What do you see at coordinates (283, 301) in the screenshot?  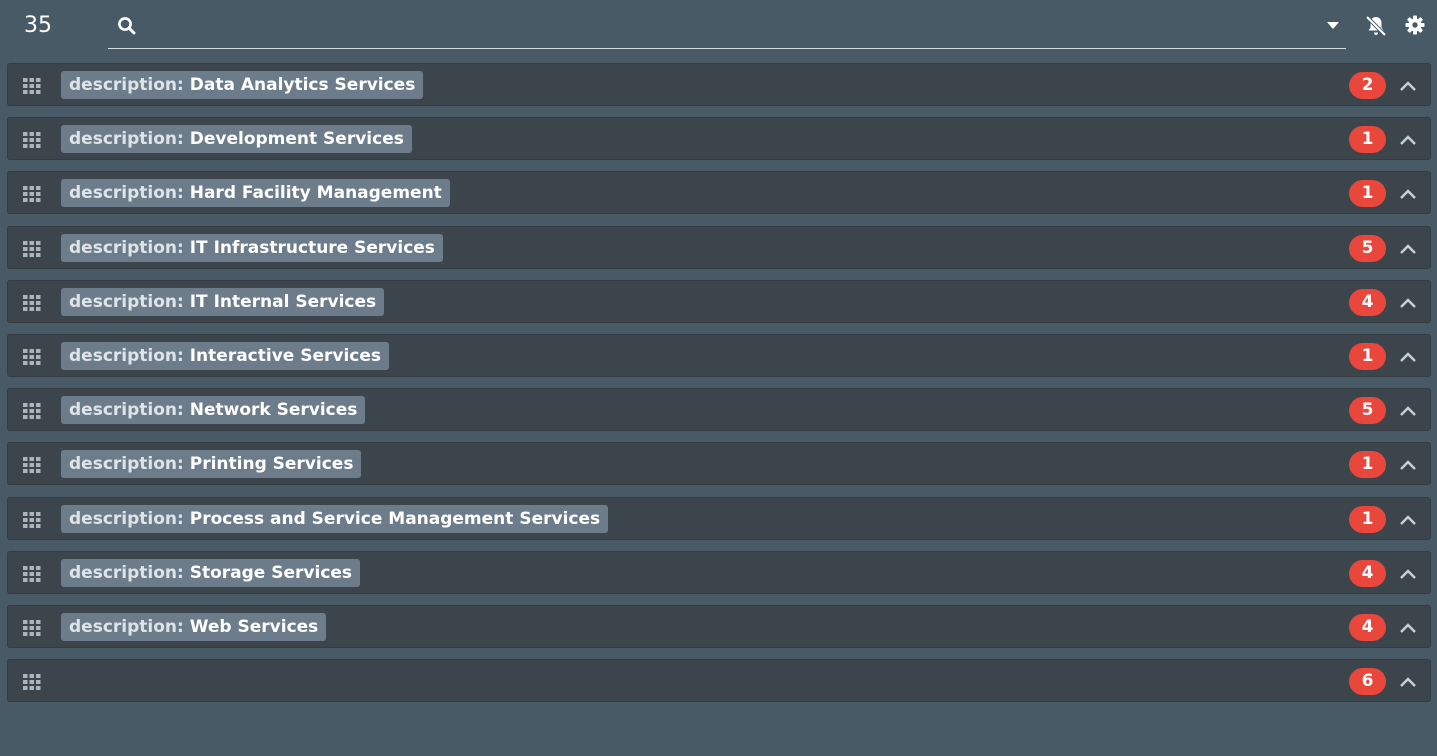 I see `group-value: IT Internal Services` at bounding box center [283, 301].